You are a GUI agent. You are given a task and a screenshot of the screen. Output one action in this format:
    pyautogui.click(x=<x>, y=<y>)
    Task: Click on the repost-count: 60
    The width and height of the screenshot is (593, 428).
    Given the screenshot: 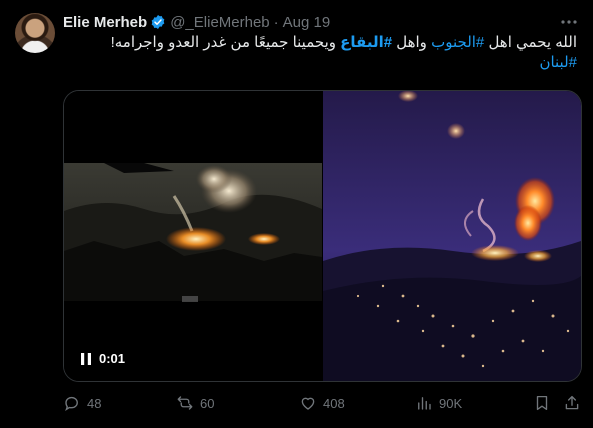 What is the action you would take?
    pyautogui.click(x=207, y=403)
    